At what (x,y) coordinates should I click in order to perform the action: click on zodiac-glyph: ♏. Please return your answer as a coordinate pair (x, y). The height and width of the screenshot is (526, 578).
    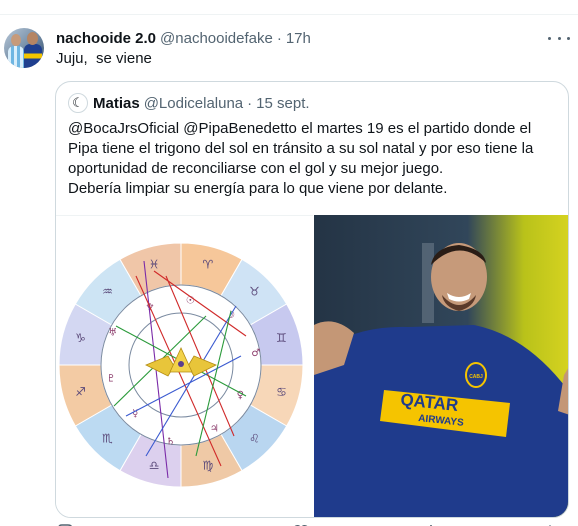
    Looking at the image, I should click on (107, 439).